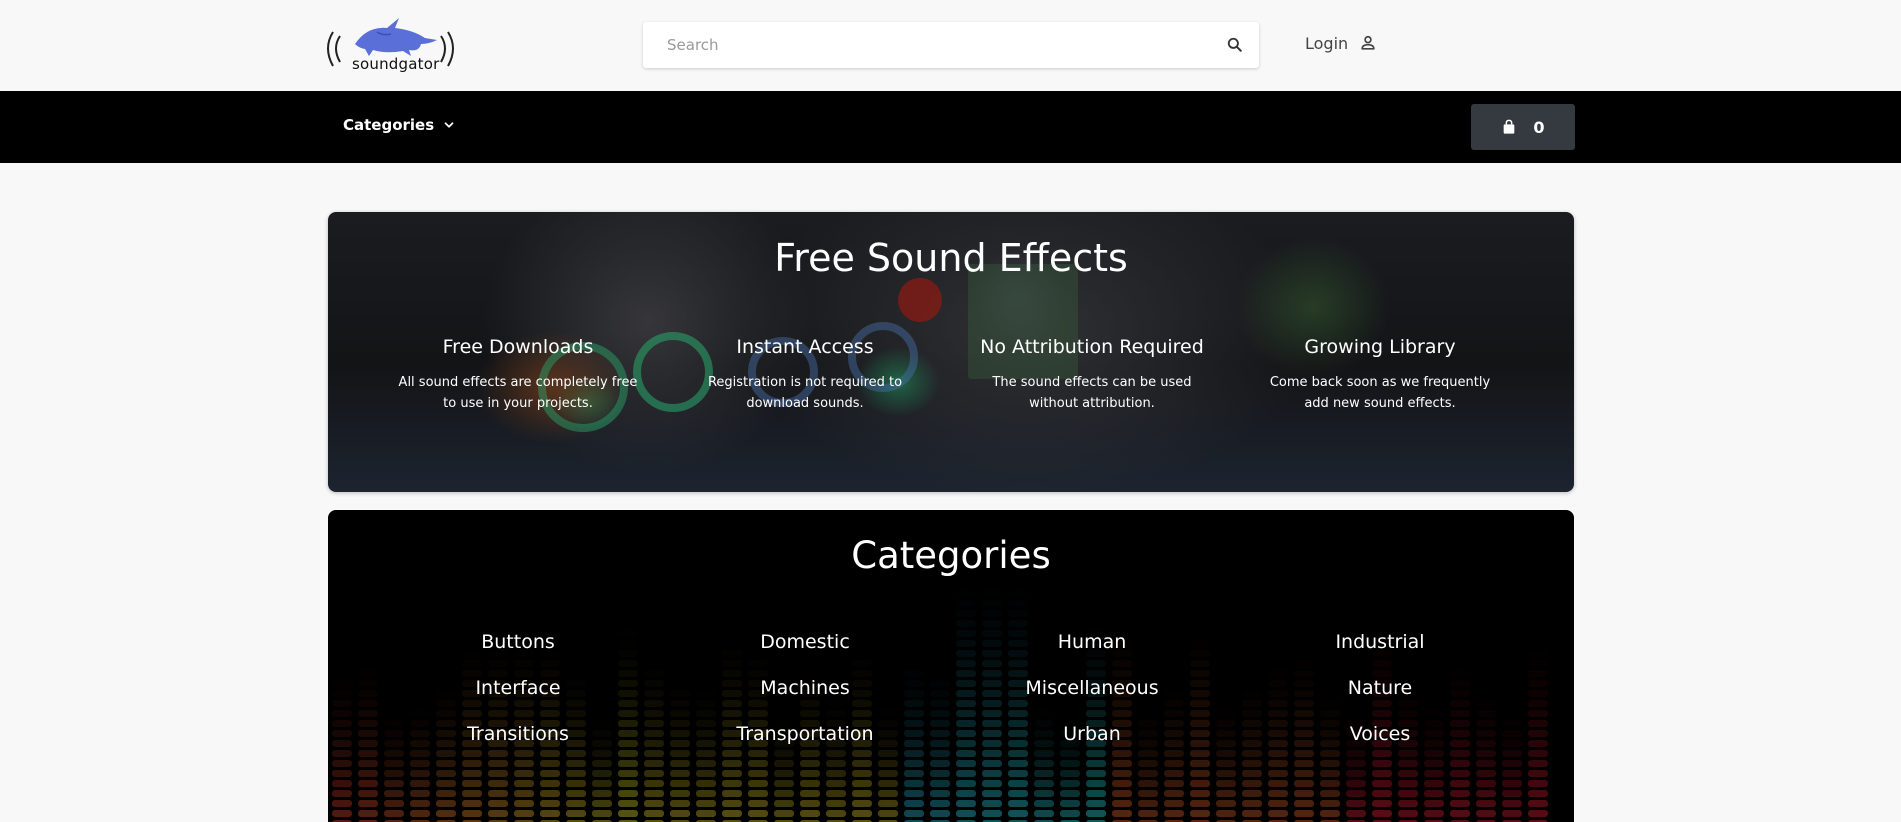 Image resolution: width=1901 pixels, height=822 pixels. I want to click on category-link-interface: Interface, so click(518, 688).